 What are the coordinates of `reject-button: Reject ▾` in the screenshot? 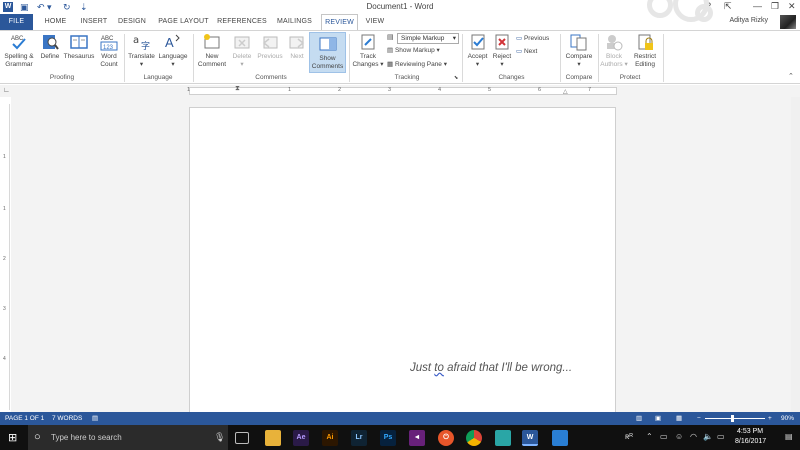 It's located at (502, 51).